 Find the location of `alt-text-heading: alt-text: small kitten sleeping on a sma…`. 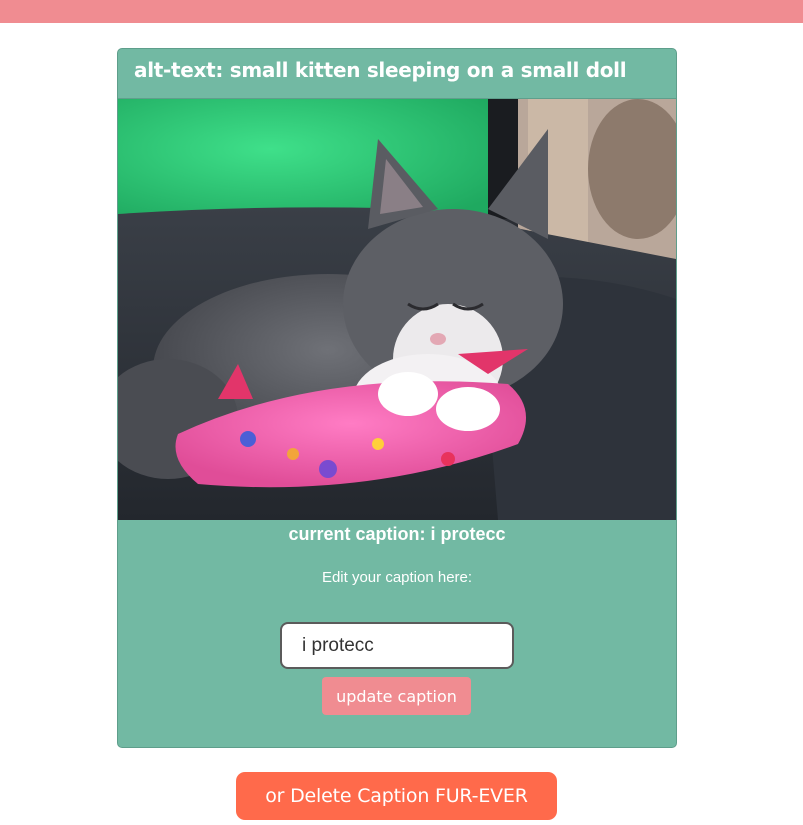

alt-text-heading: alt-text: small kitten sleeping on a sma… is located at coordinates (397, 74).